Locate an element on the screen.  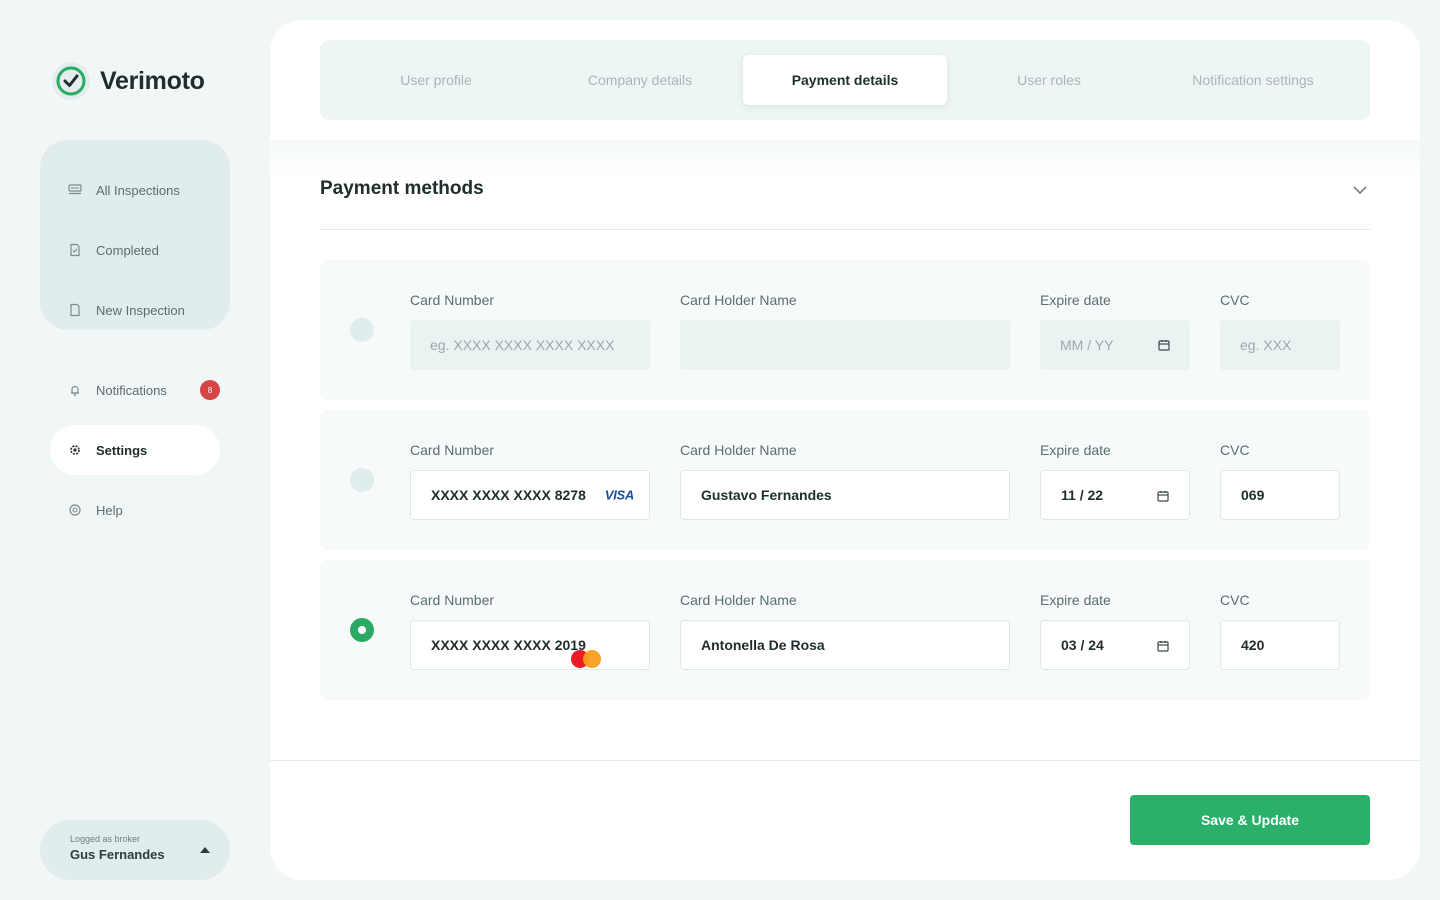
document-icon is located at coordinates (75, 310).